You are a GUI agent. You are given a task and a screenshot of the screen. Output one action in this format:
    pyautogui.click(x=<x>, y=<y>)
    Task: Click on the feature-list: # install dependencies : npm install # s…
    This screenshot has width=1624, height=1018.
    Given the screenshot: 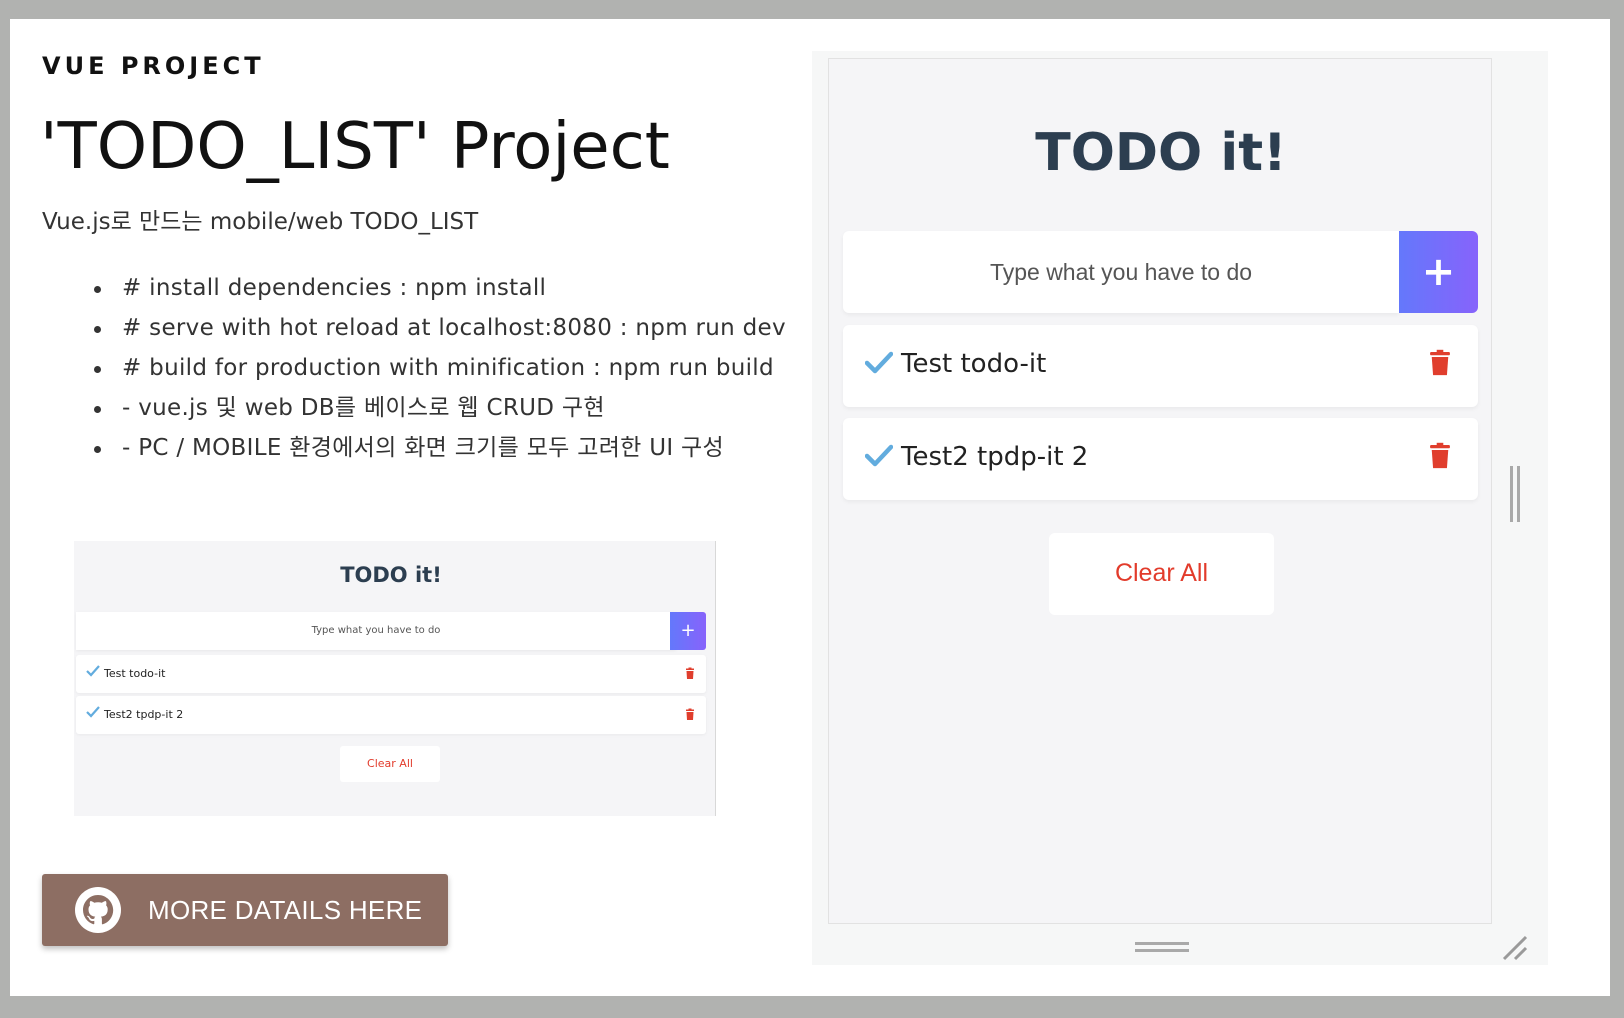 What is the action you would take?
    pyautogui.click(x=439, y=368)
    